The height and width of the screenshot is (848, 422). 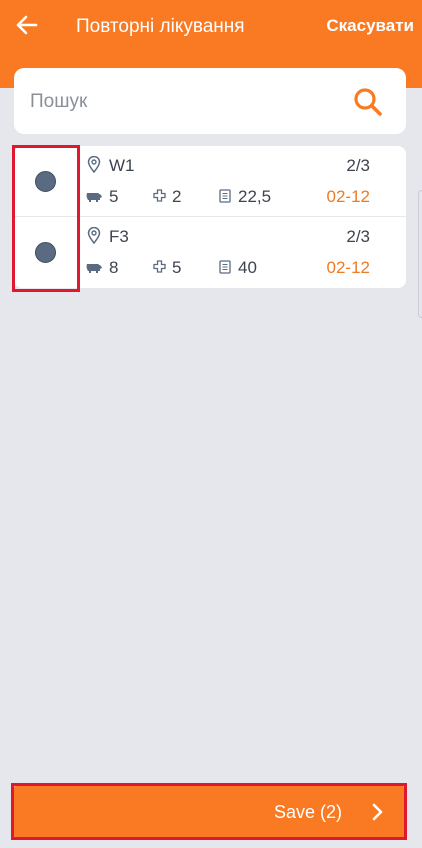 What do you see at coordinates (210, 181) in the screenshot?
I see `list-item: W1 2/3 5 2 22,5 02-12` at bounding box center [210, 181].